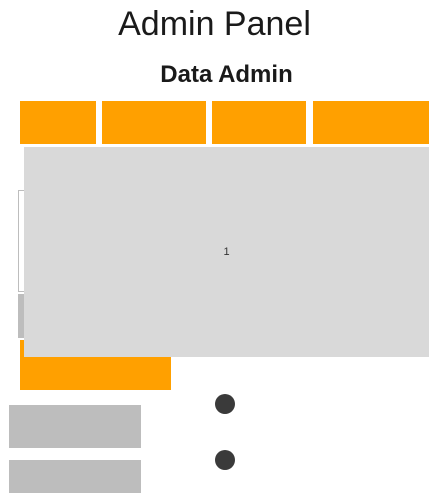 The image size is (429, 493). What do you see at coordinates (226, 74) in the screenshot?
I see `page-subtitle: Data Admin` at bounding box center [226, 74].